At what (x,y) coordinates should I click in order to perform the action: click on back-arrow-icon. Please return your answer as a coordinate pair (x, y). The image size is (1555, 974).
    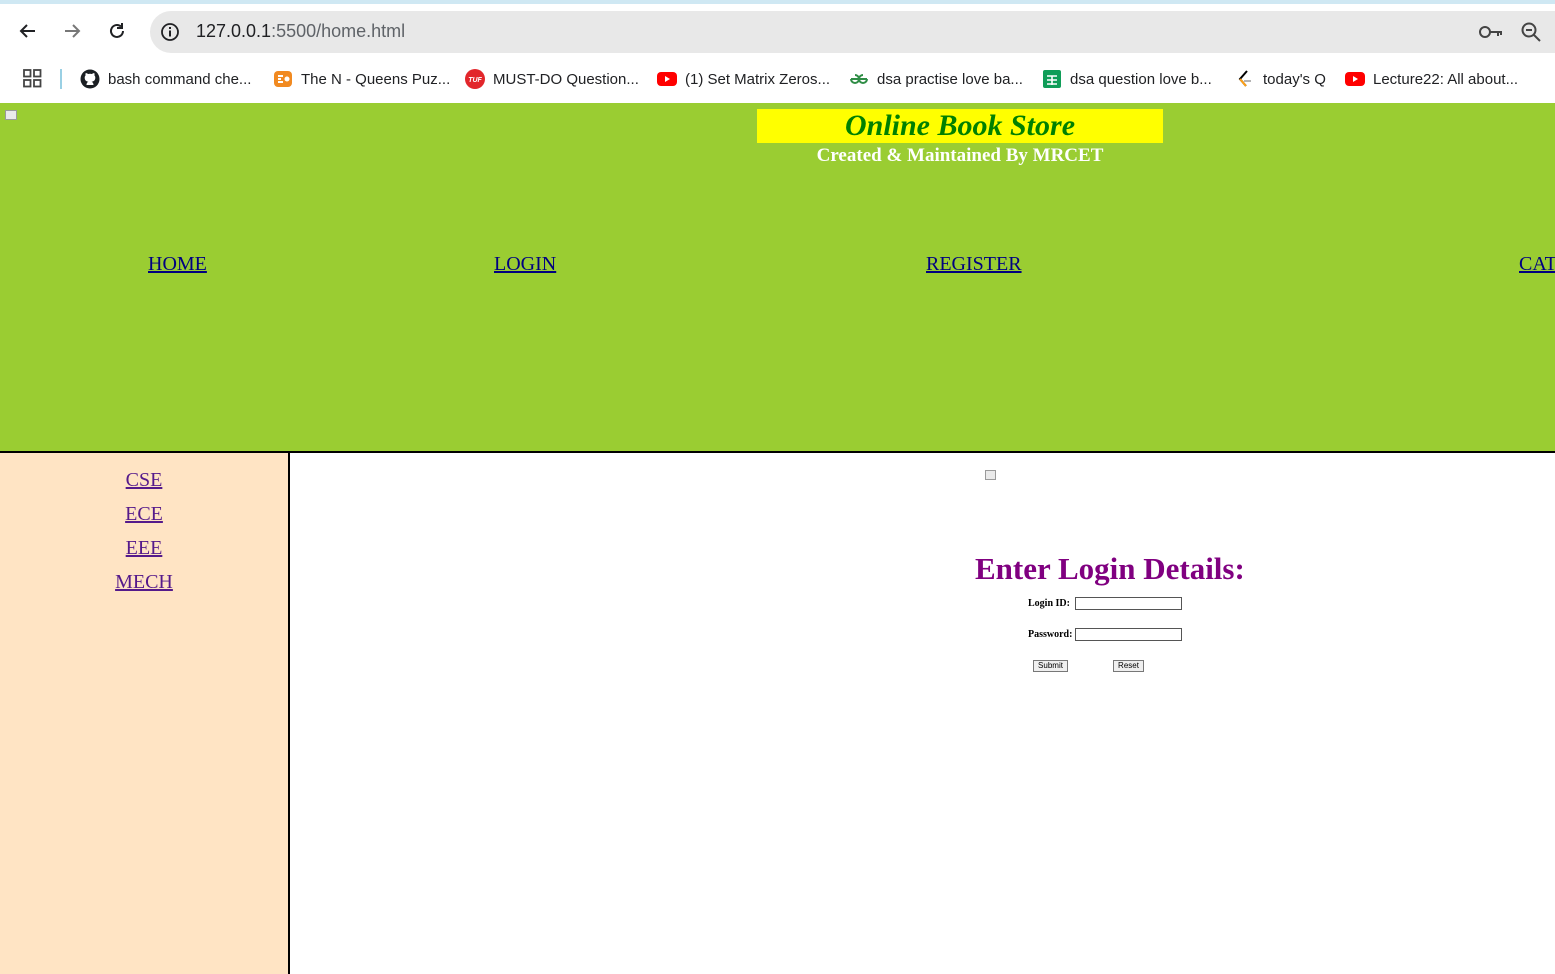
    Looking at the image, I should click on (27, 31).